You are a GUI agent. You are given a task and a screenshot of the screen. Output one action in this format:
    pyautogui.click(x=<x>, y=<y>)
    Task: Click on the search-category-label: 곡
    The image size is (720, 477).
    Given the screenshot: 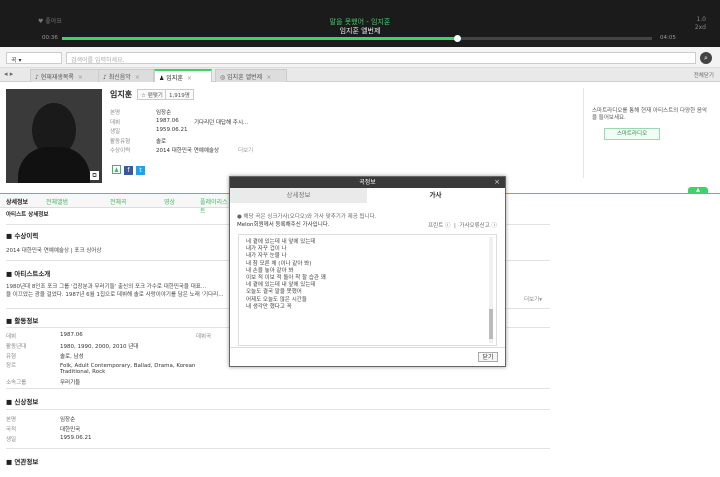 What is the action you would take?
    pyautogui.click(x=14, y=60)
    